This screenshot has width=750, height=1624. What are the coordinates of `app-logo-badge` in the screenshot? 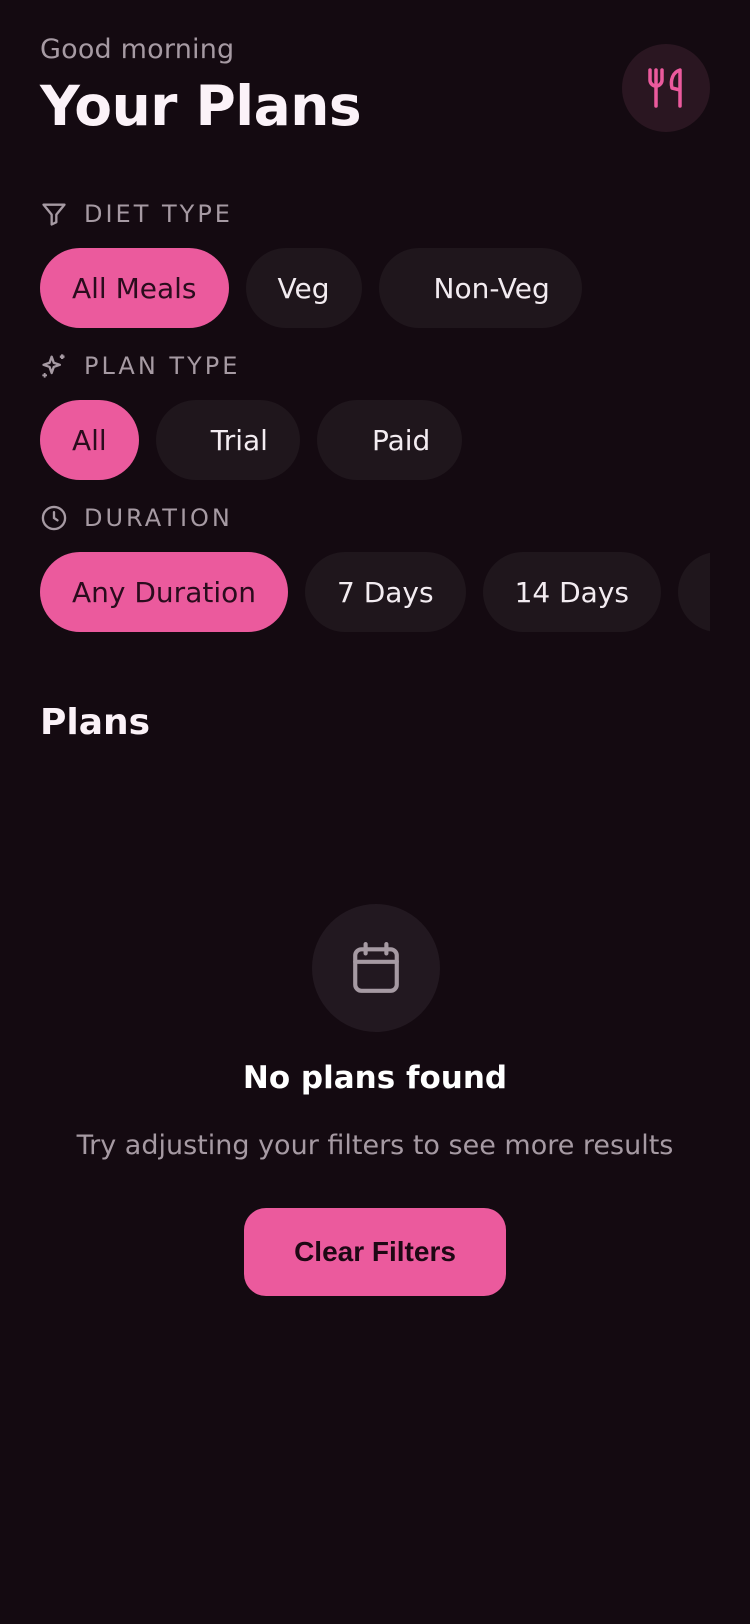 It's located at (666, 88).